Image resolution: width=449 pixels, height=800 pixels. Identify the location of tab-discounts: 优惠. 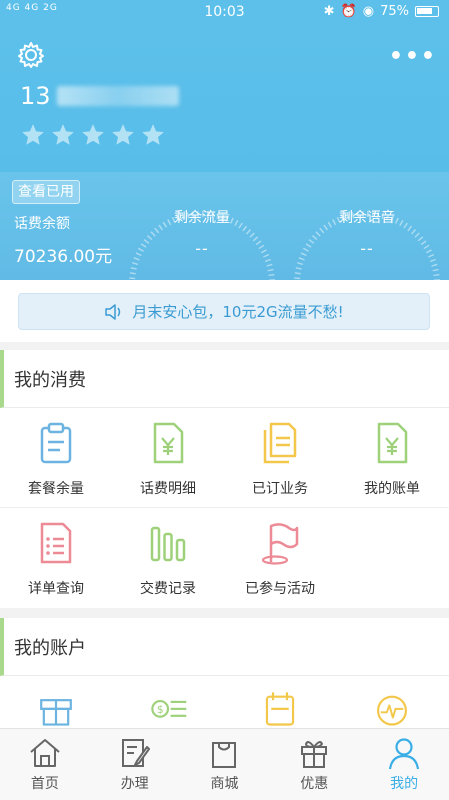
(314, 764).